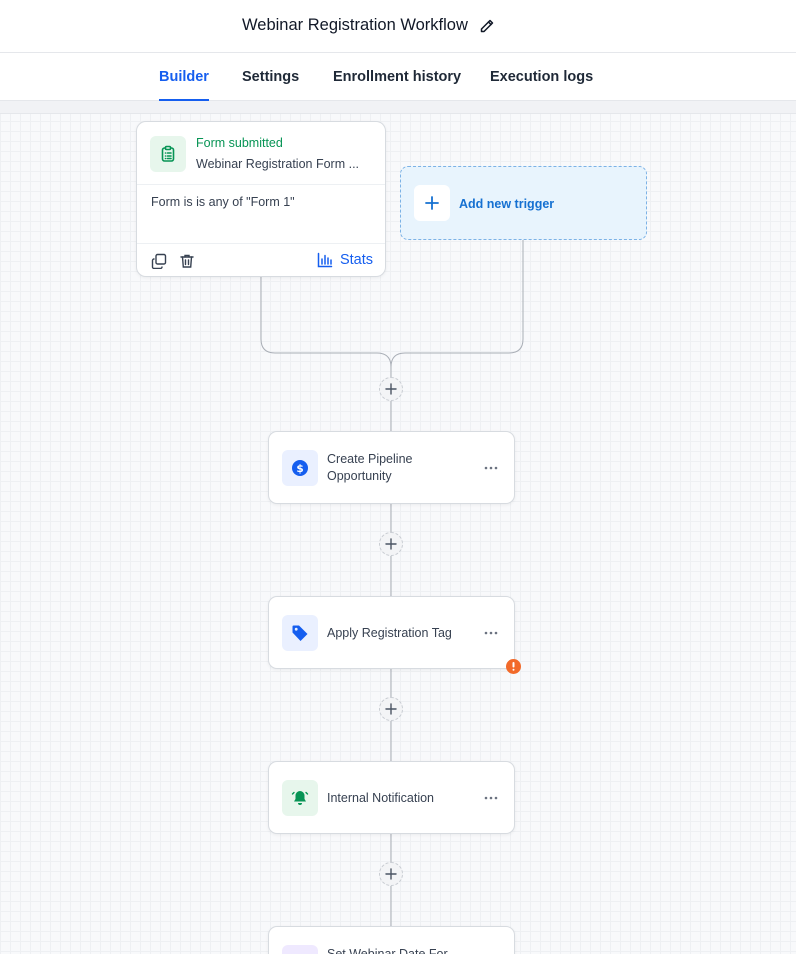 The width and height of the screenshot is (796, 954). I want to click on stats-button: Stats, so click(345, 260).